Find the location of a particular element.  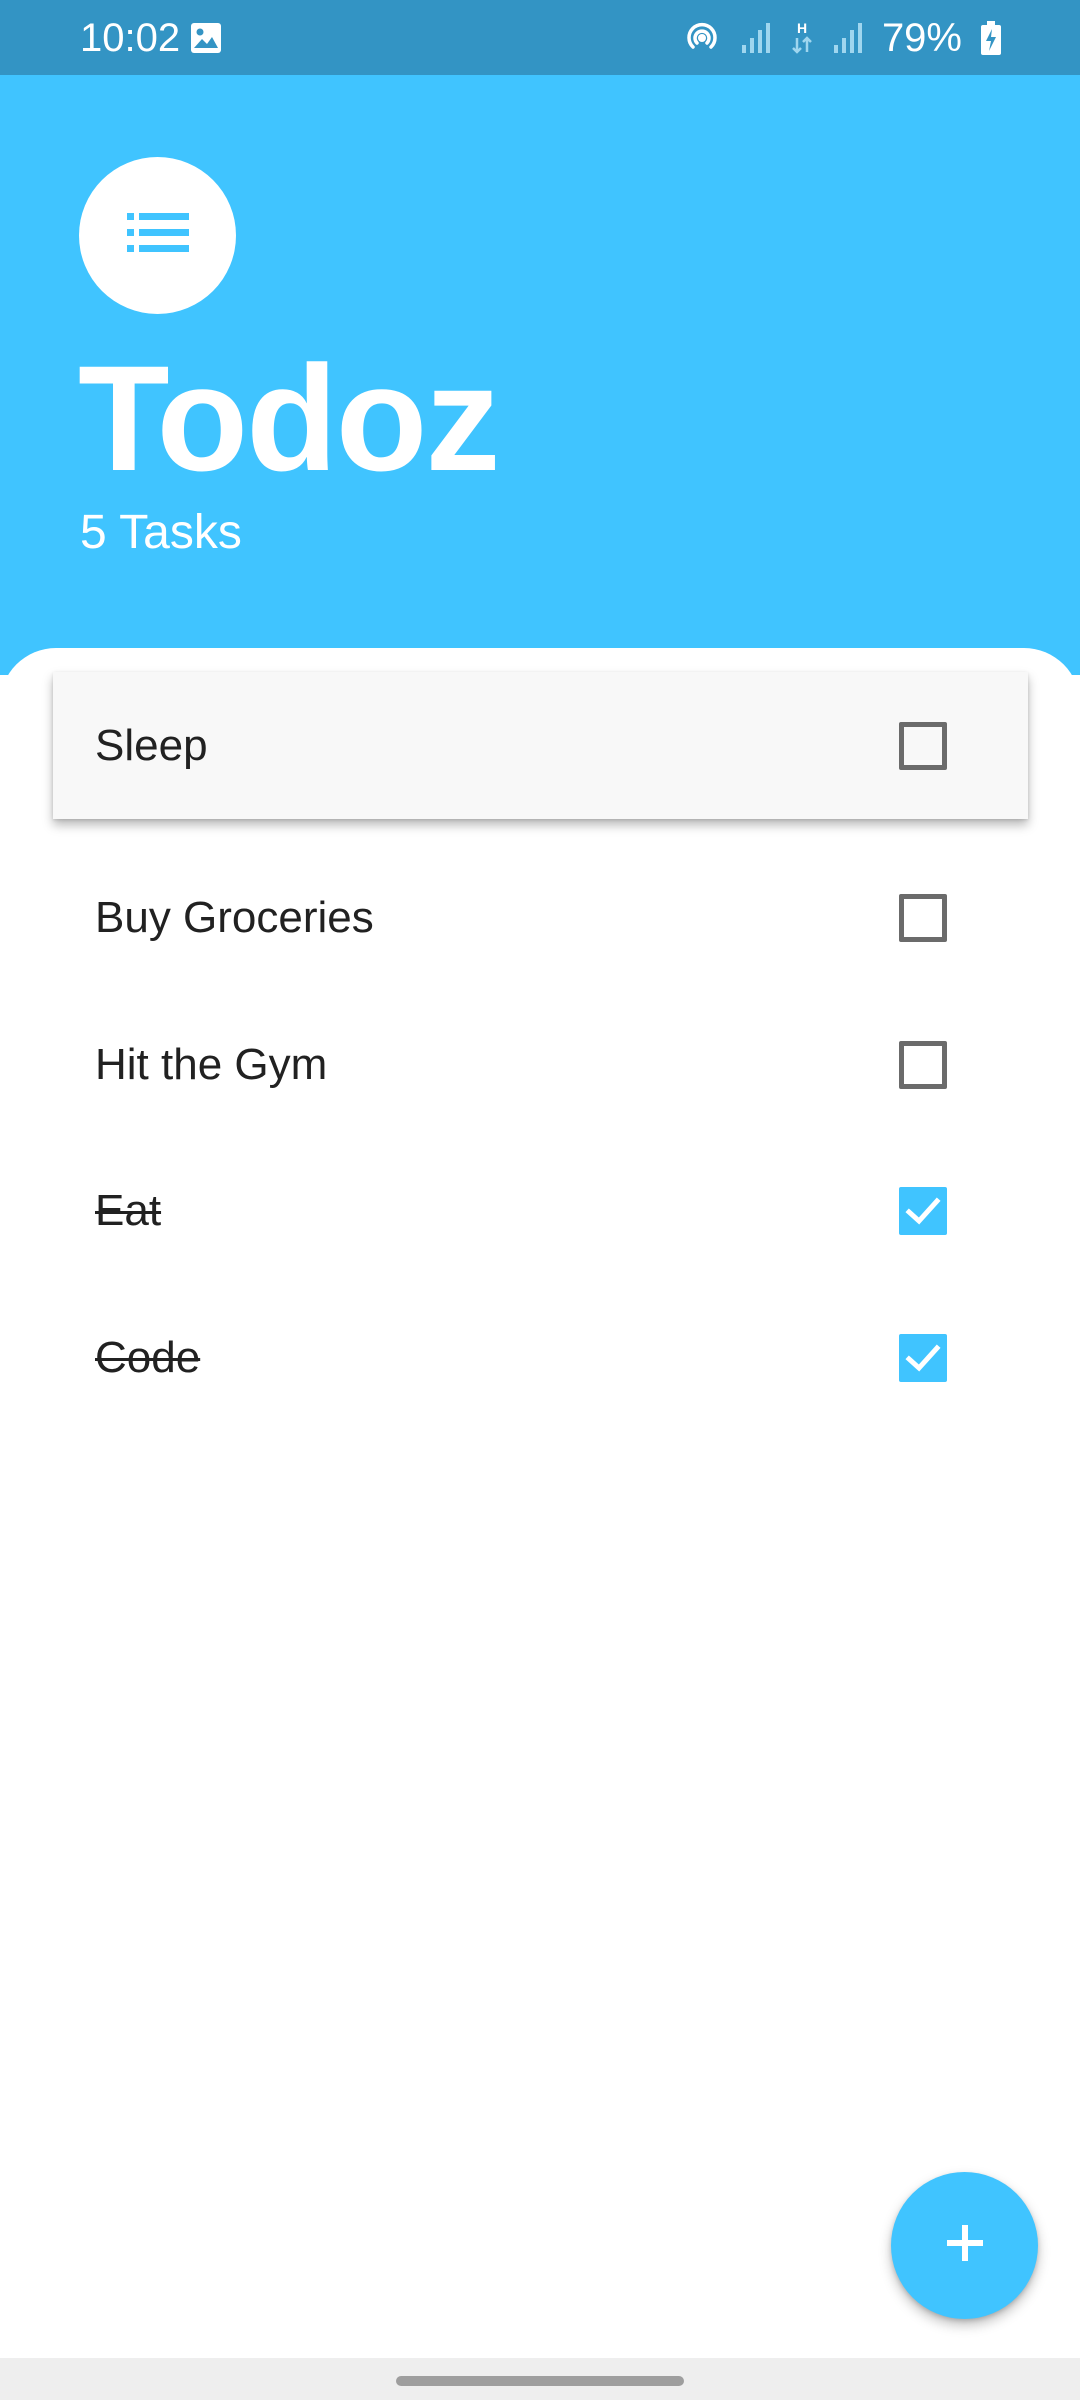

status-icons: H 79% is located at coordinates (842, 38).